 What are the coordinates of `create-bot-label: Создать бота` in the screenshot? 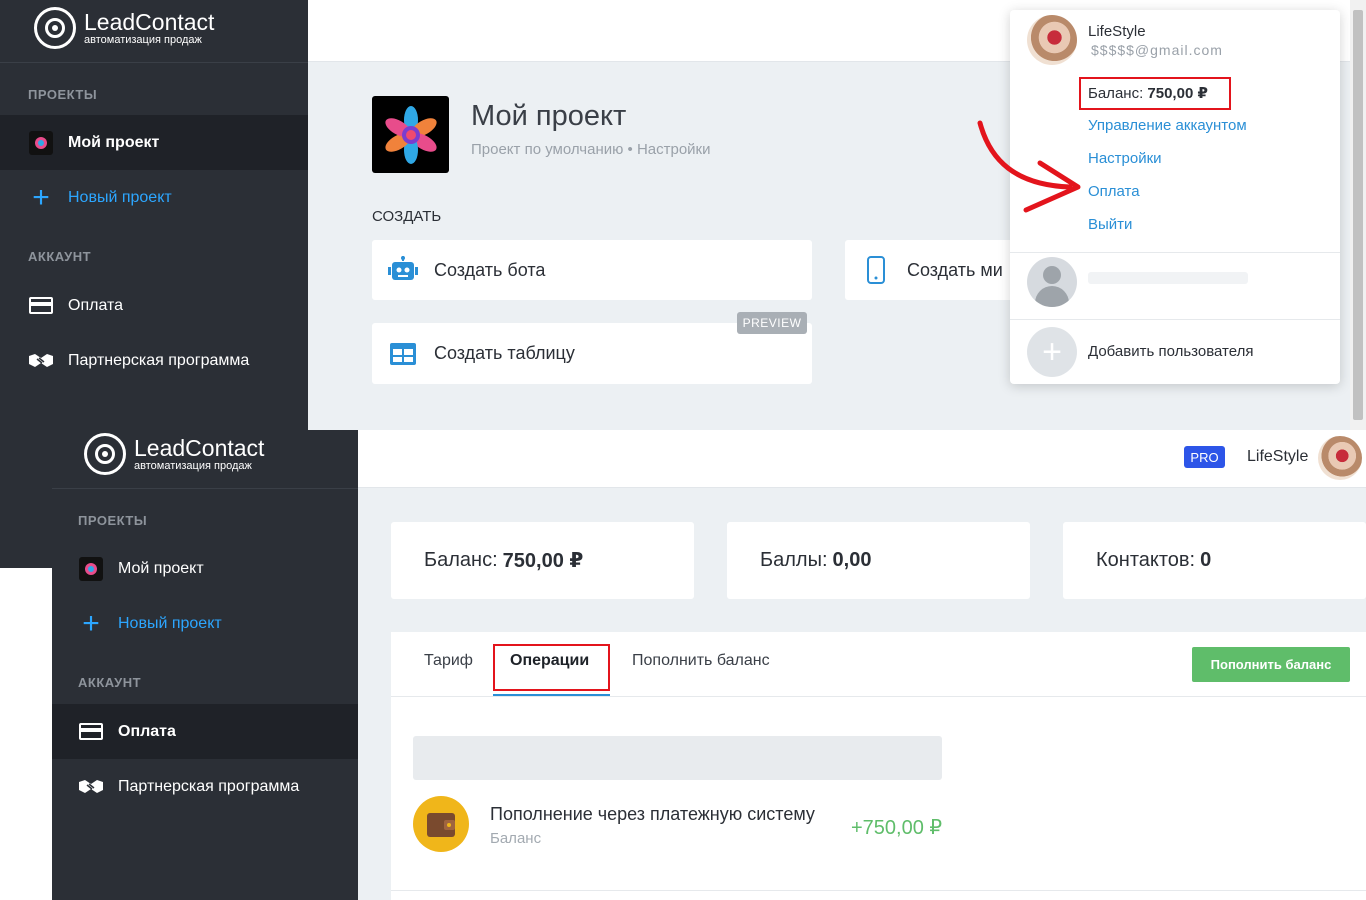 It's located at (490, 269).